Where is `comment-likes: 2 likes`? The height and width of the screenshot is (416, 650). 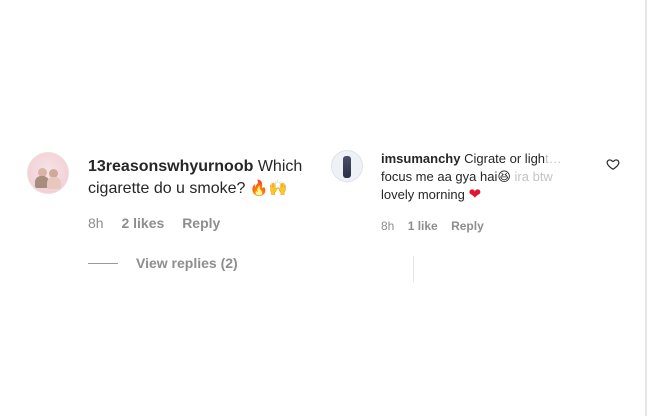 comment-likes: 2 likes is located at coordinates (142, 223).